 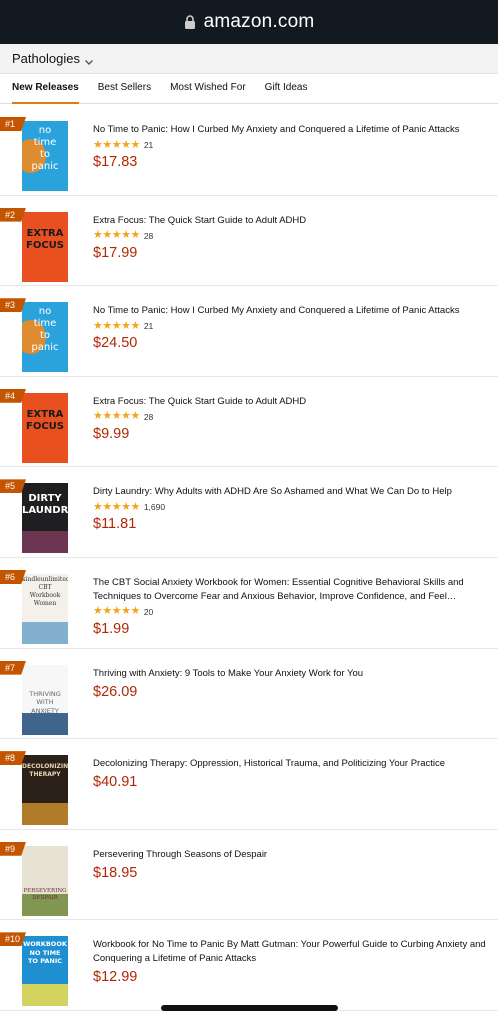 I want to click on cover-title-text: DIRTY, so click(x=45, y=499).